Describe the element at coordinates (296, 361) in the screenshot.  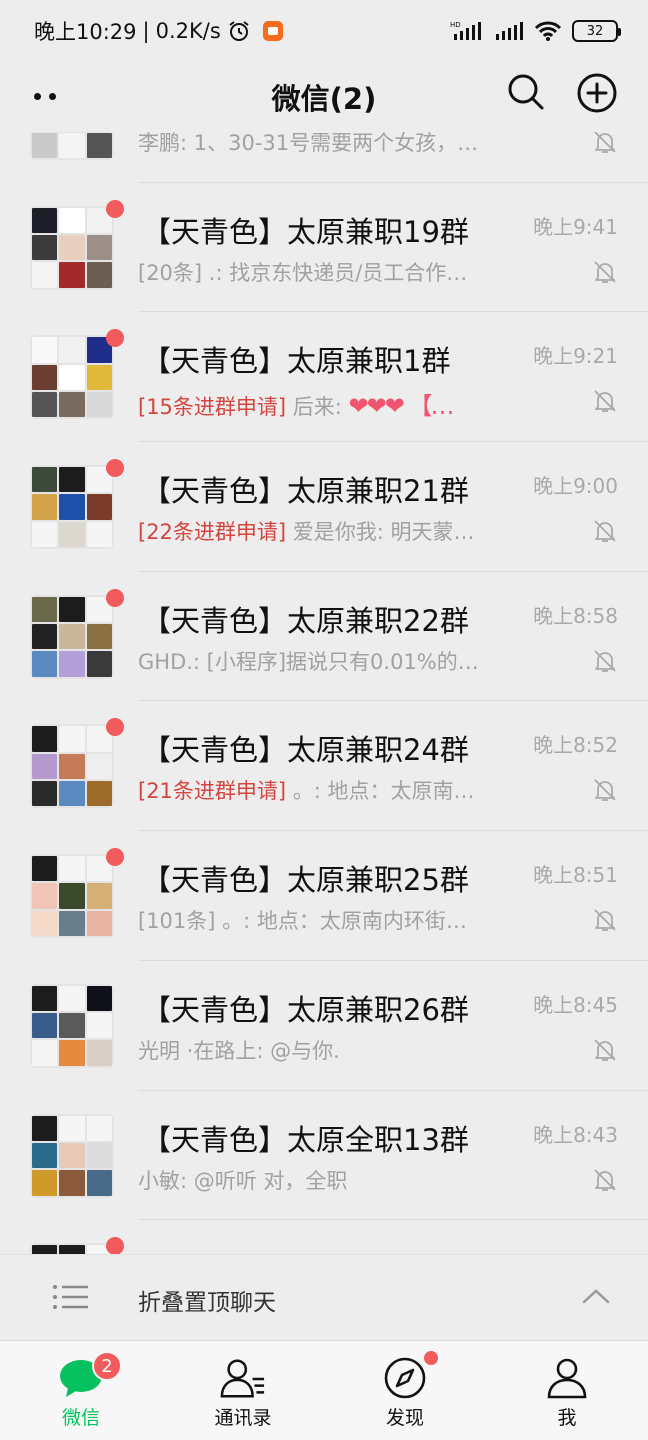
I see `chat-name: 【天青色】太原兼职1群` at that location.